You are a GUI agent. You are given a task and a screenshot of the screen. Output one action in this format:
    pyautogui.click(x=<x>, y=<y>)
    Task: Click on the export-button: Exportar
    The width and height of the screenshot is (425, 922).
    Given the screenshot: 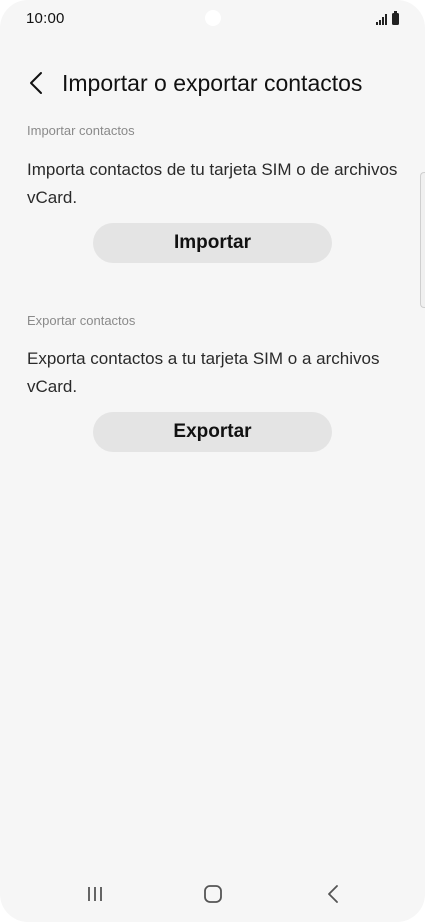 What is the action you would take?
    pyautogui.click(x=212, y=432)
    